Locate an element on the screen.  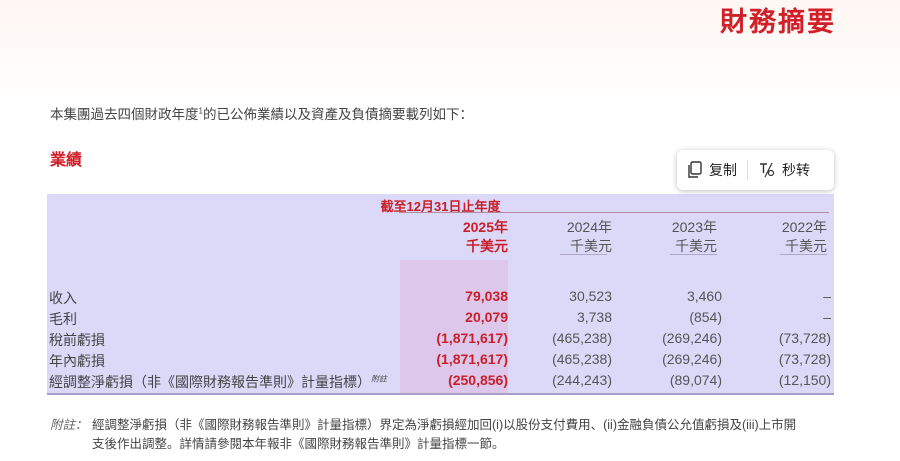
column-year: 2024年 is located at coordinates (589, 227).